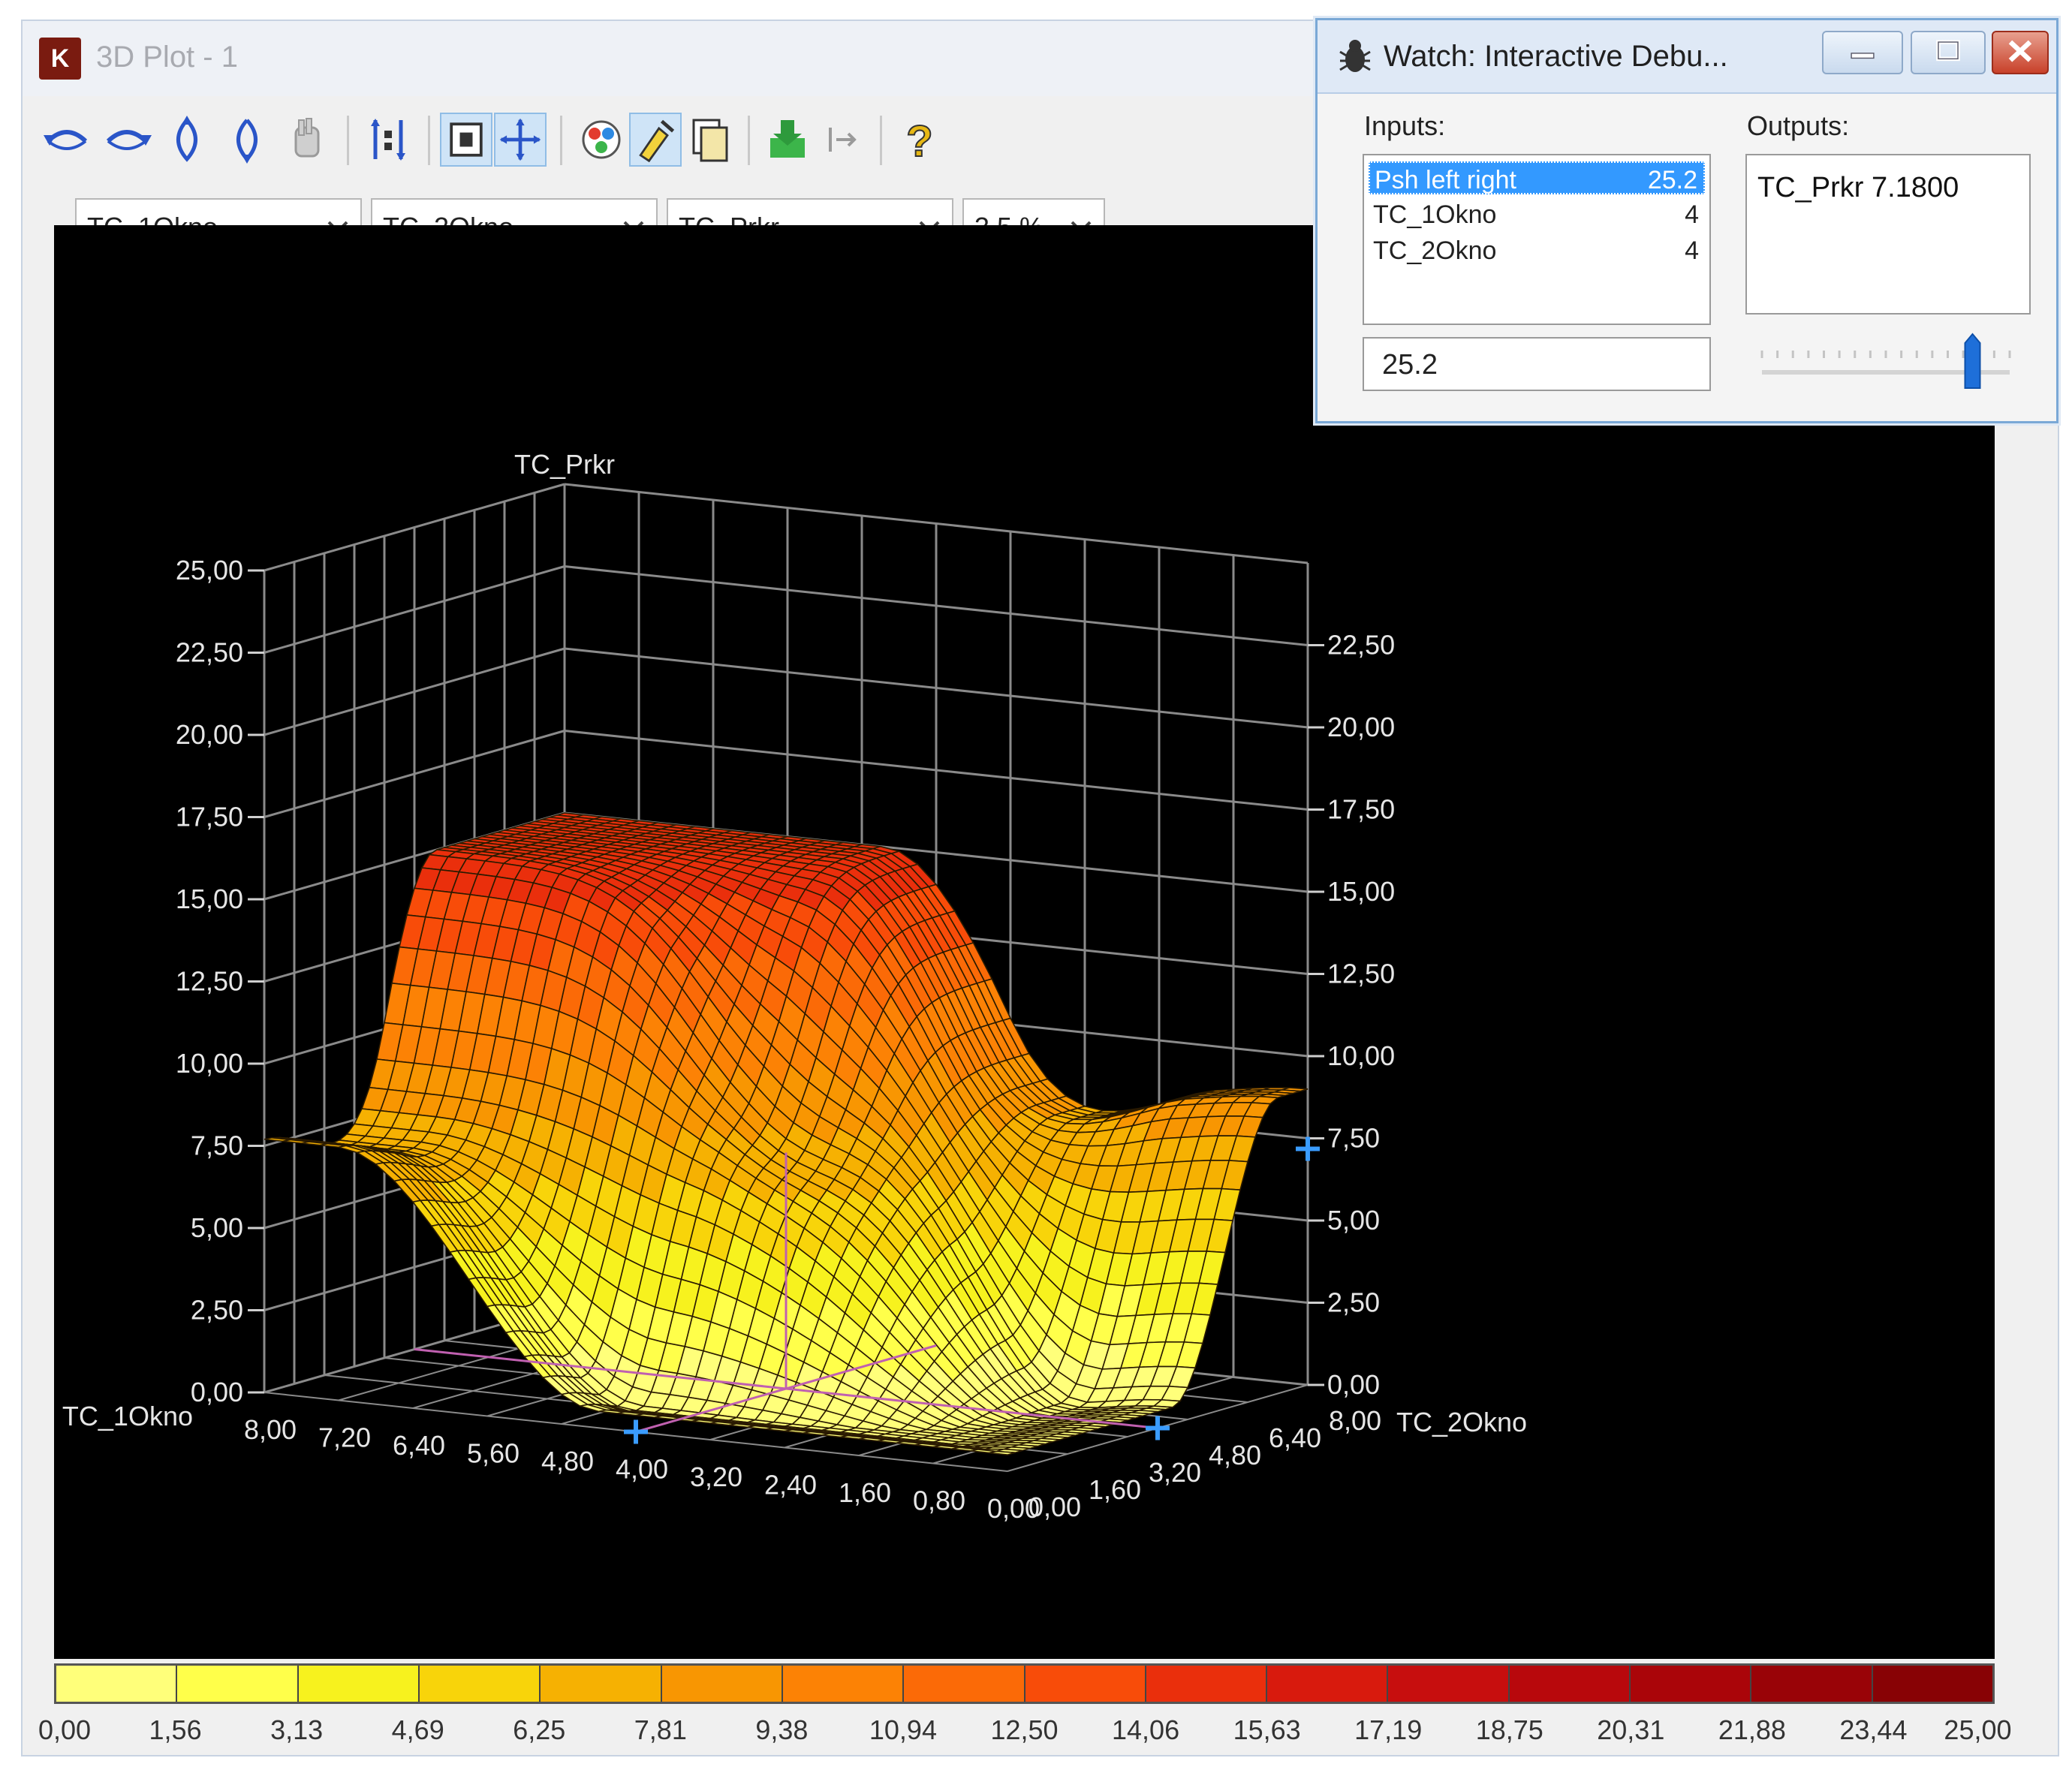  I want to click on surface-view-icon, so click(466, 140).